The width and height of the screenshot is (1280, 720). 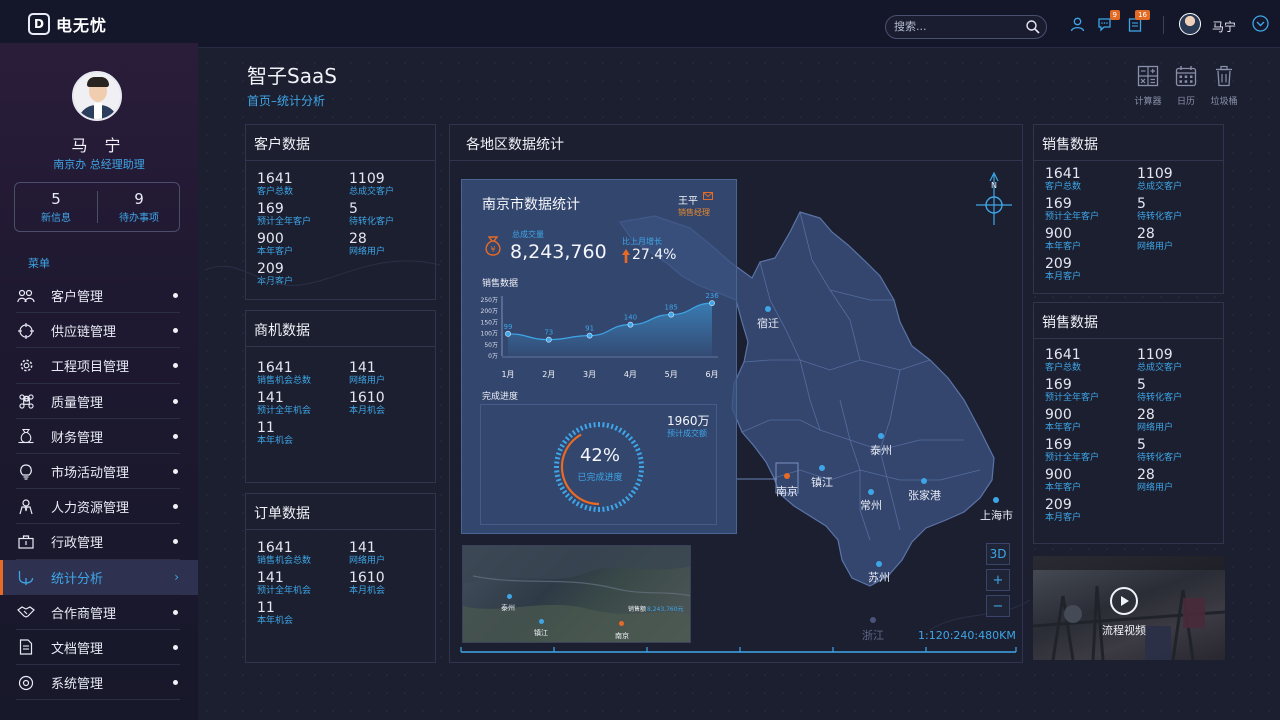 What do you see at coordinates (956, 26) in the screenshot?
I see `search-input` at bounding box center [956, 26].